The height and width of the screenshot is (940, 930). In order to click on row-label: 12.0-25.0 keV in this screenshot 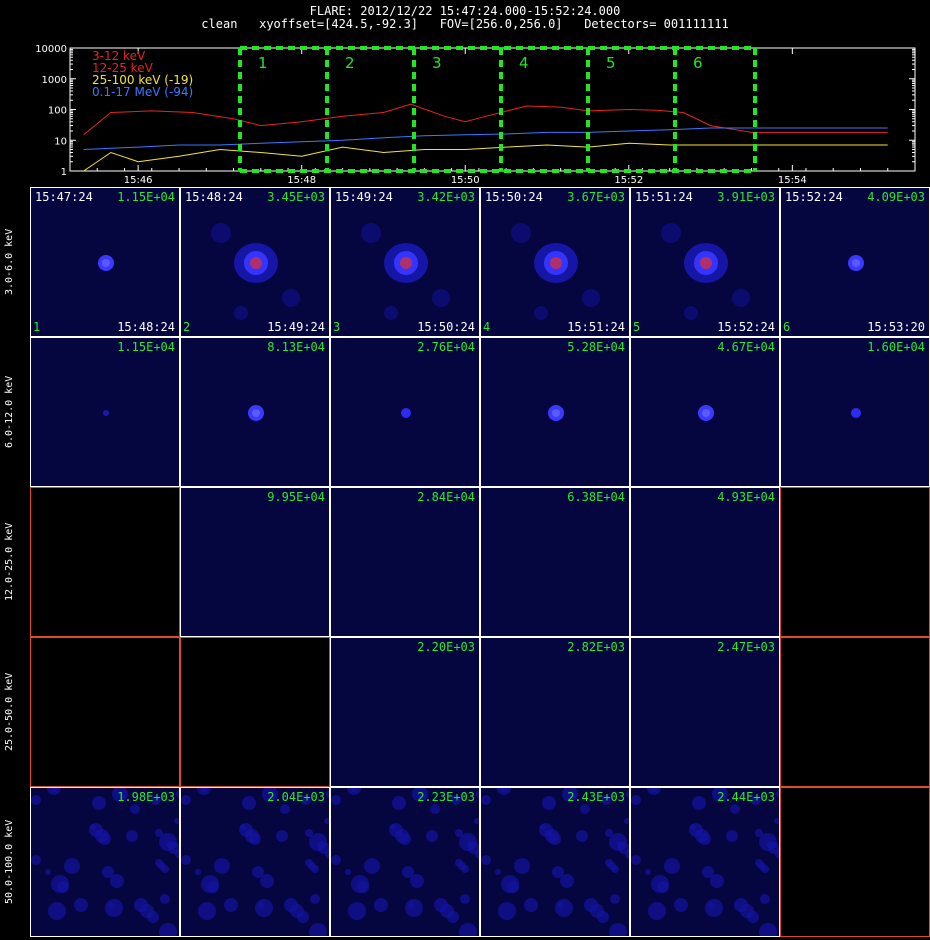, I will do `click(9, 562)`.